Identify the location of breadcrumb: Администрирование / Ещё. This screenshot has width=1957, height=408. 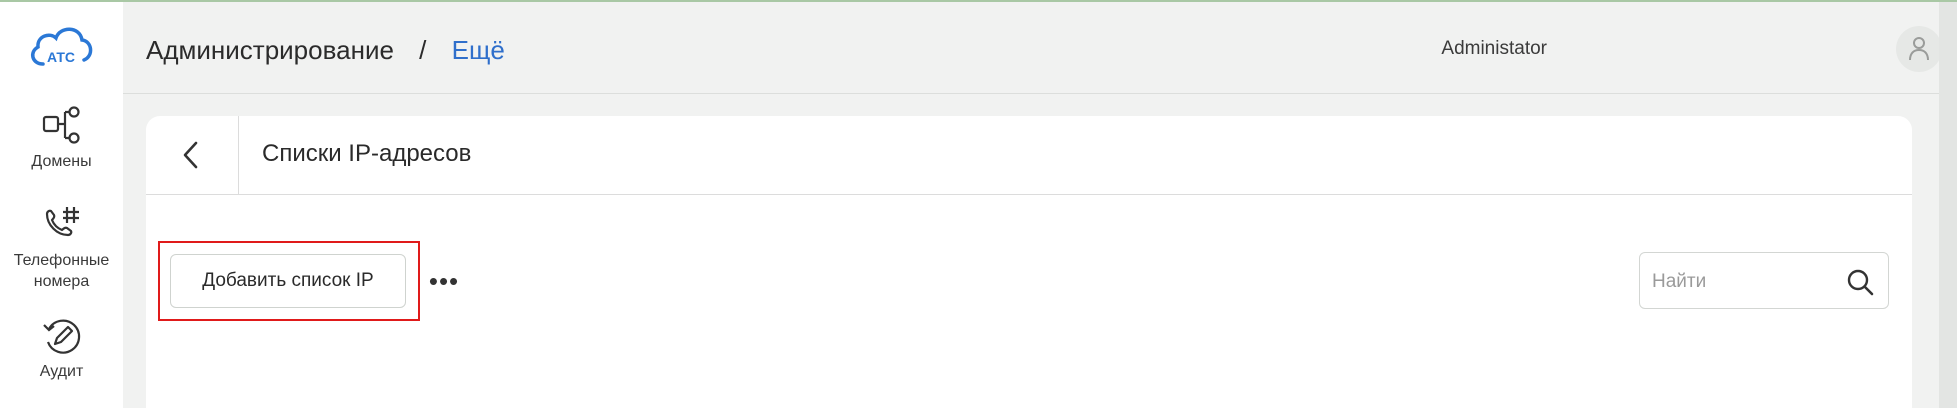
(325, 50).